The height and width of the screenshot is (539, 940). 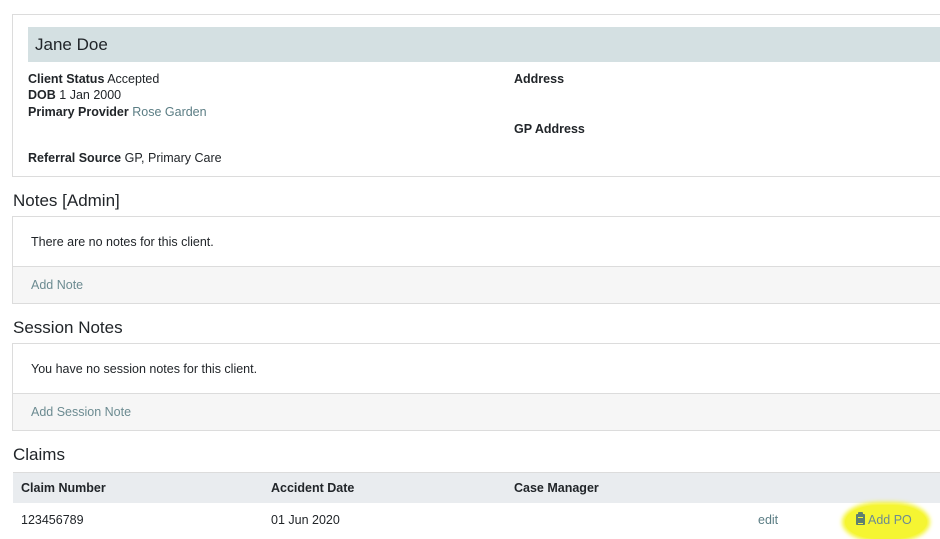 What do you see at coordinates (68, 327) in the screenshot?
I see `session-notes-title: Session Notes` at bounding box center [68, 327].